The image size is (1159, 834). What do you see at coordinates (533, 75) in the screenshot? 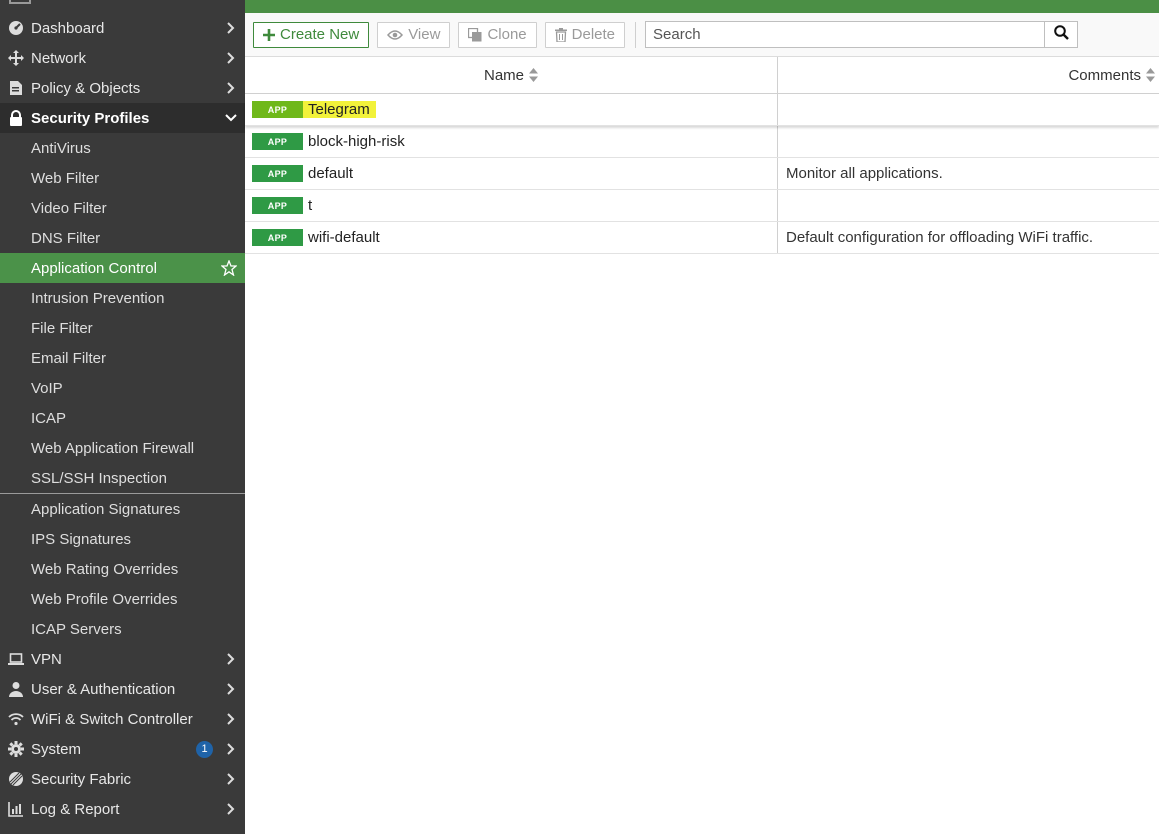
I see `sort-icon` at bounding box center [533, 75].